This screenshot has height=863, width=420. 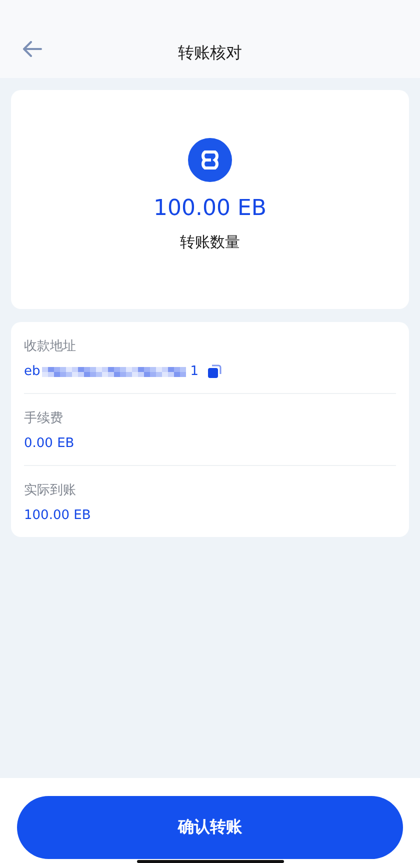 What do you see at coordinates (210, 53) in the screenshot?
I see `page-title: 转账核对` at bounding box center [210, 53].